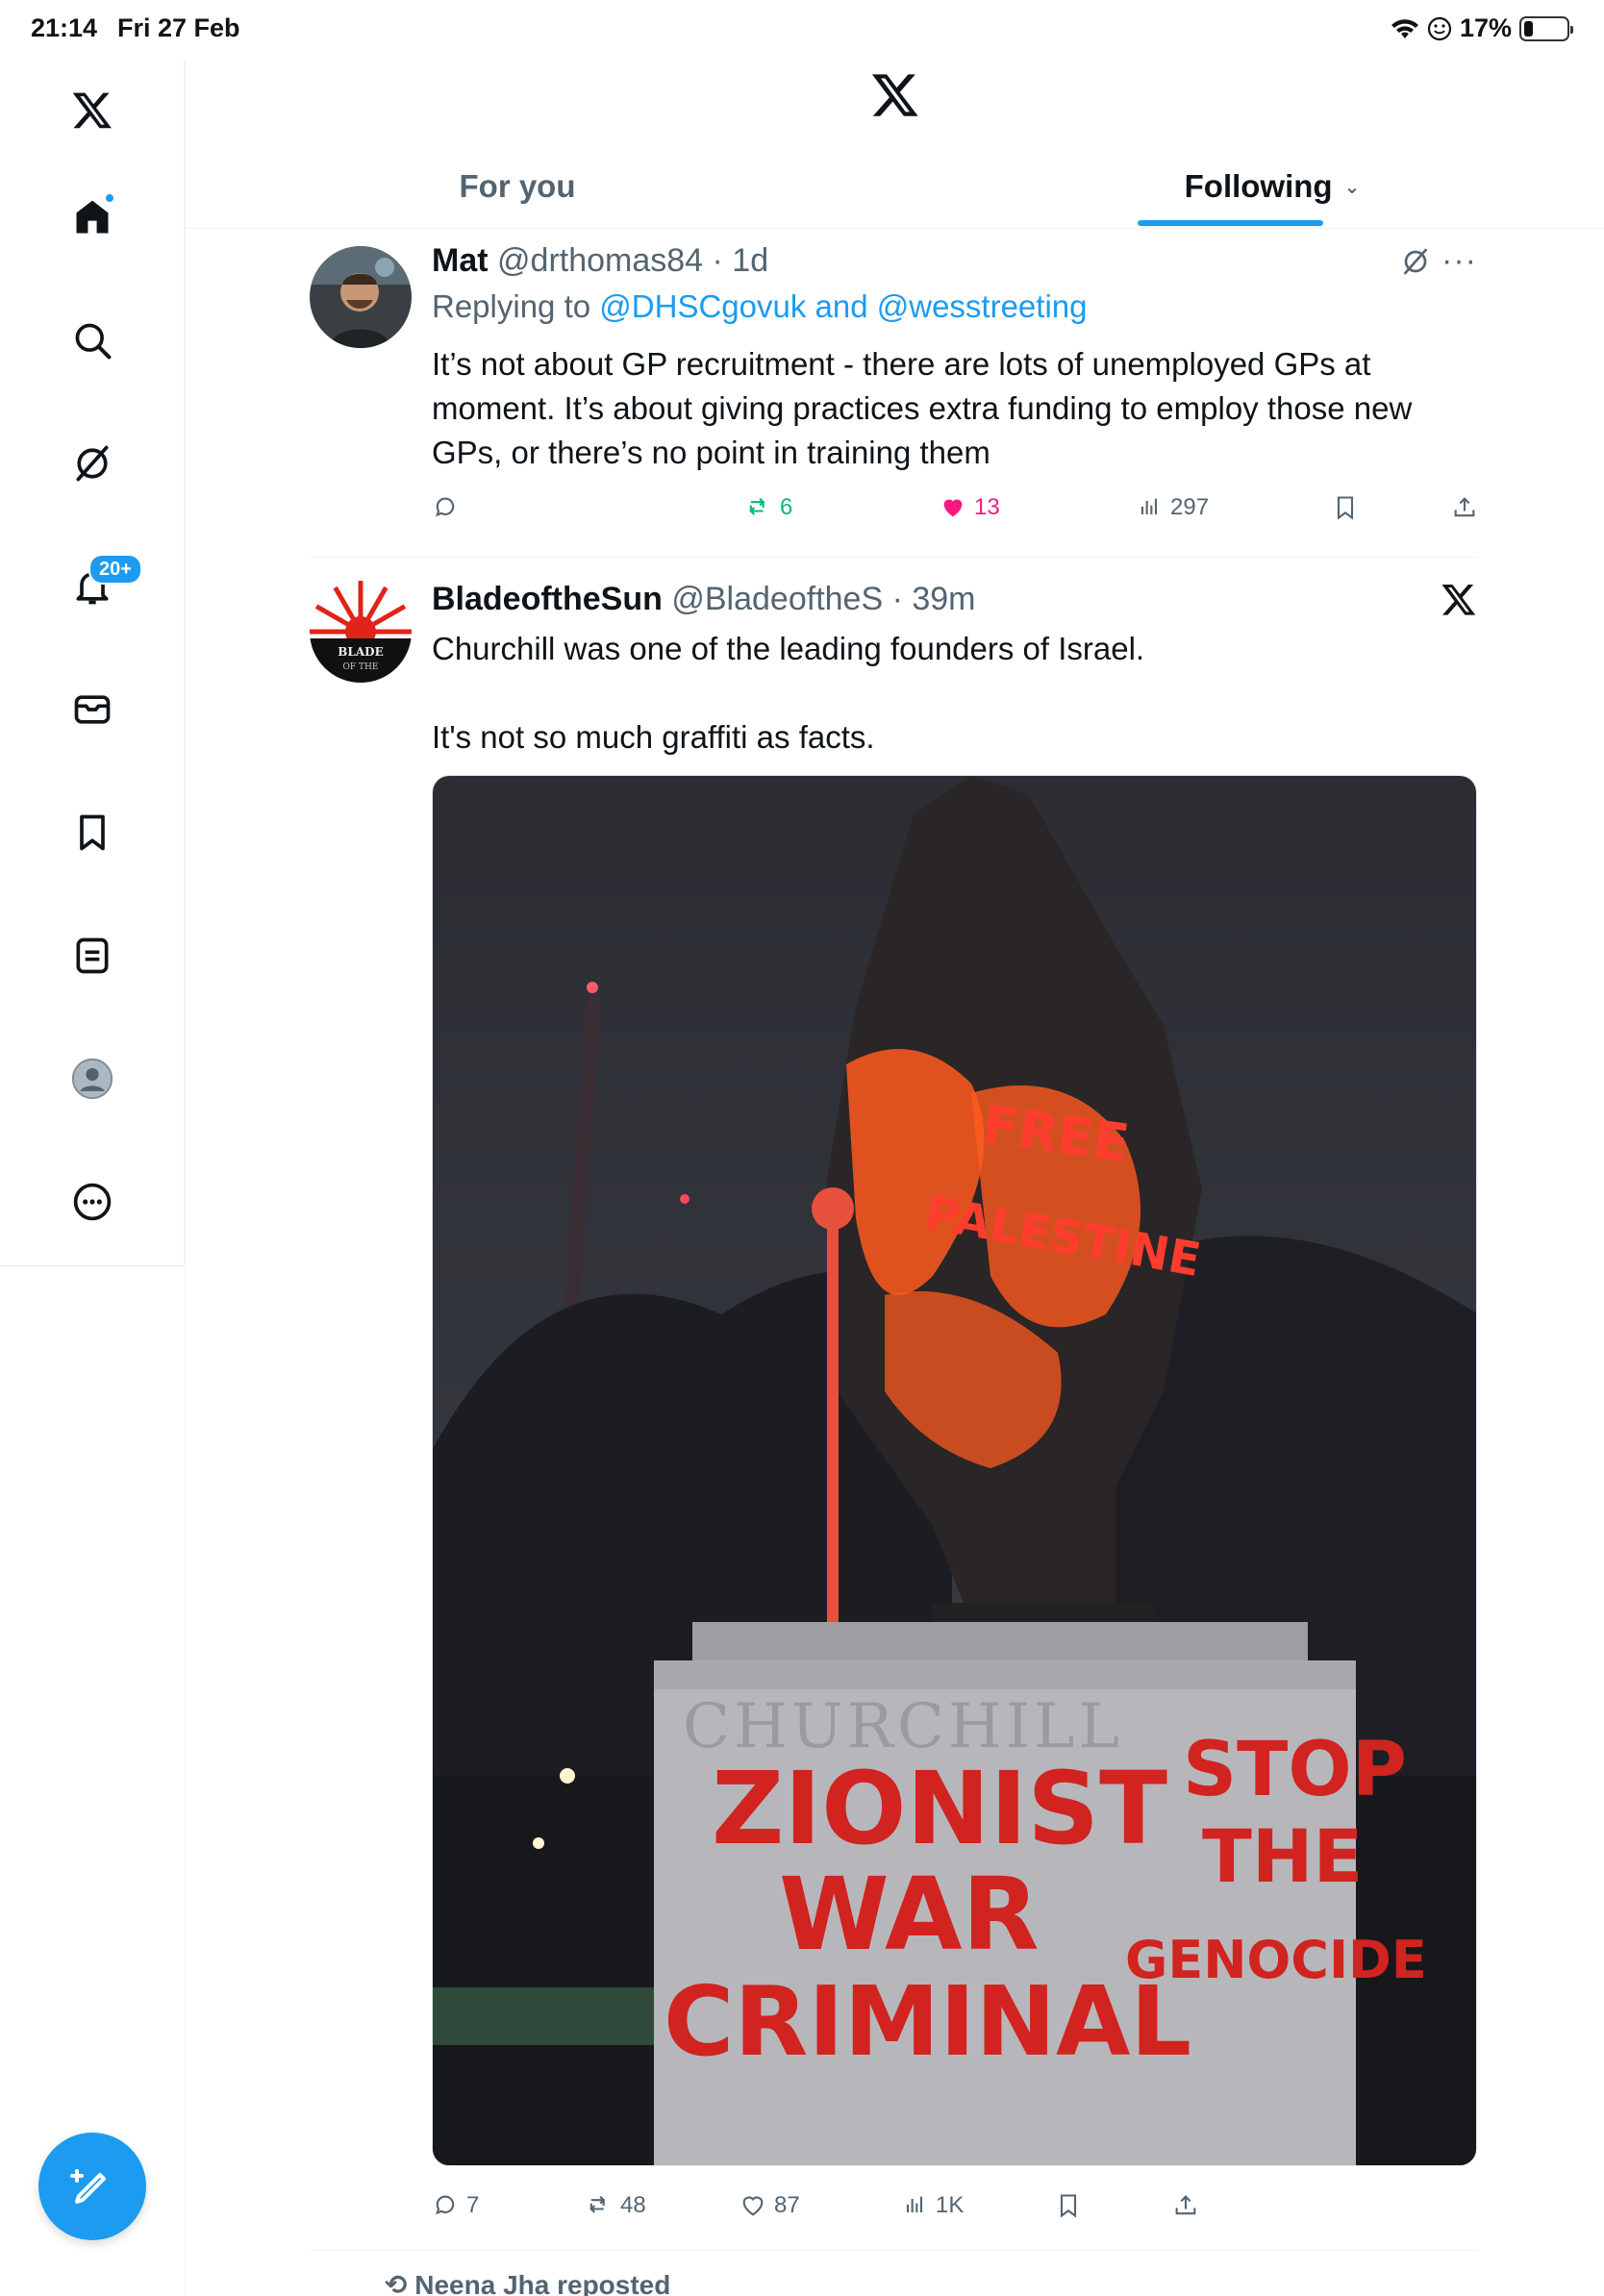 This screenshot has height=2296, width=1604. Describe the element at coordinates (542, 2283) in the screenshot. I see `repost-label: Neena Jha reposted` at that location.